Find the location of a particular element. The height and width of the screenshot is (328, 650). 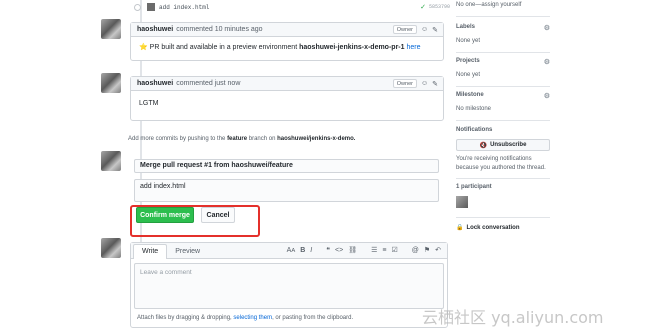

bold-icon: B is located at coordinates (302, 250).